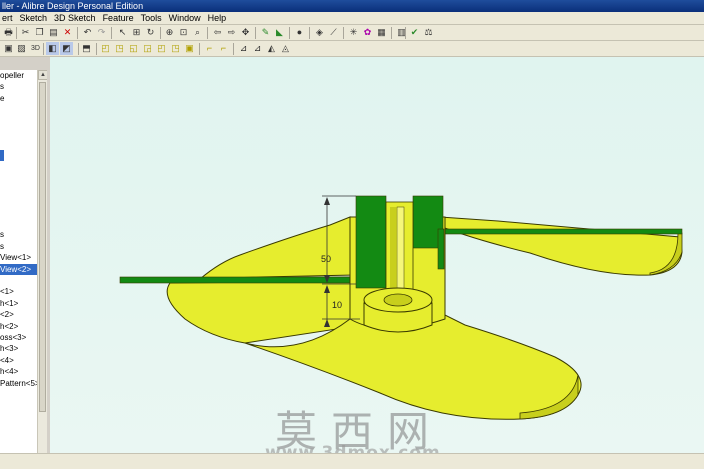  Describe the element at coordinates (21, 48) in the screenshot. I see `sketch-2d-icon: ▨` at that location.